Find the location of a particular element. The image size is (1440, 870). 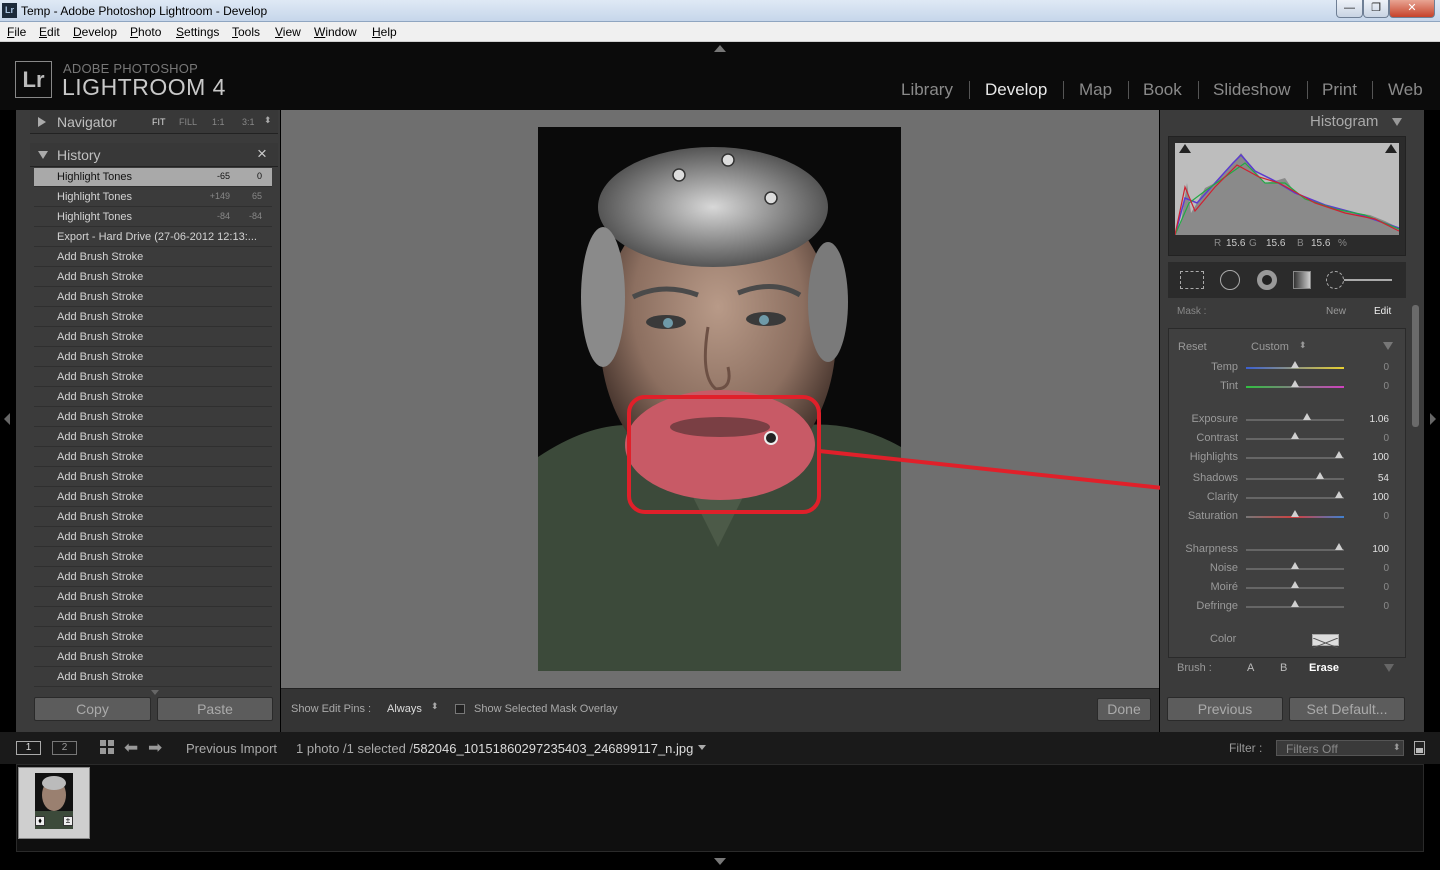

shadow-clipping-icon is located at coordinates (1185, 148).